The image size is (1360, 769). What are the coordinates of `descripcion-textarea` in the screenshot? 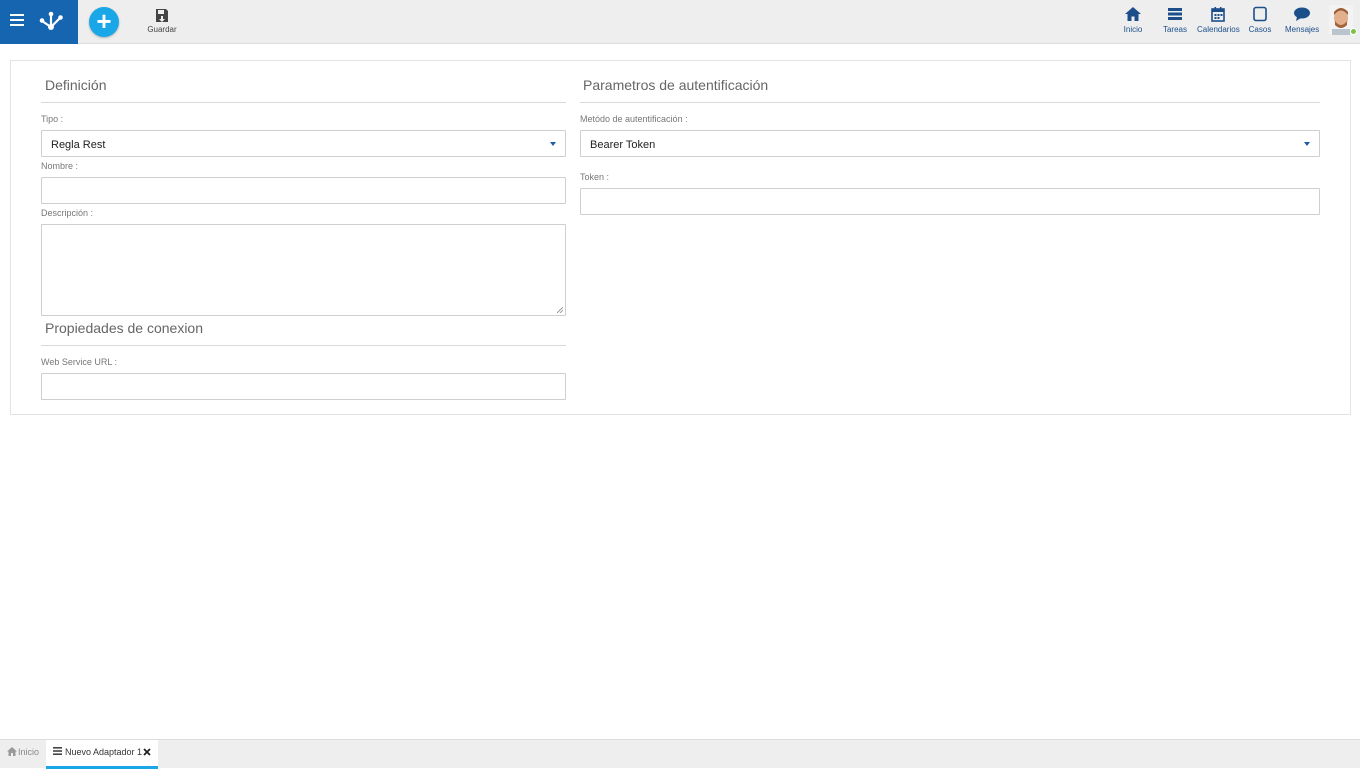 It's located at (303, 270).